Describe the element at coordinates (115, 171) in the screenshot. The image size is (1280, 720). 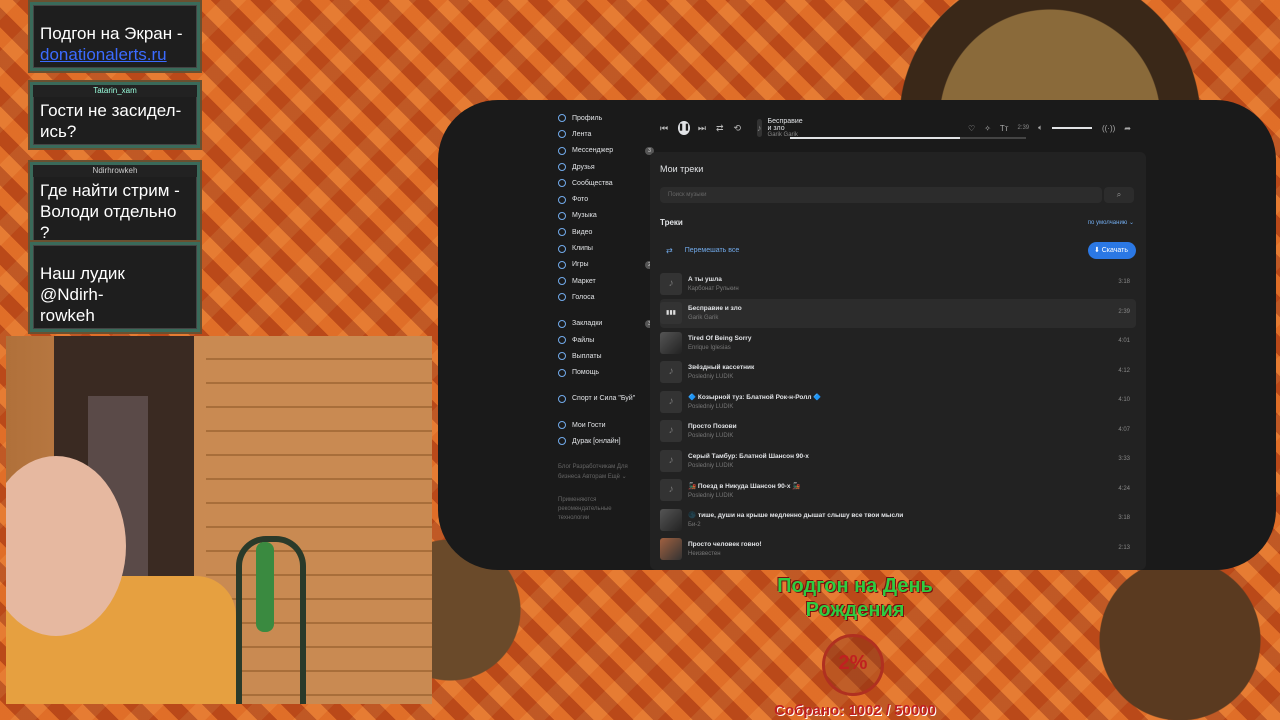
I see `chat-author: Ndirhrowkeh` at that location.